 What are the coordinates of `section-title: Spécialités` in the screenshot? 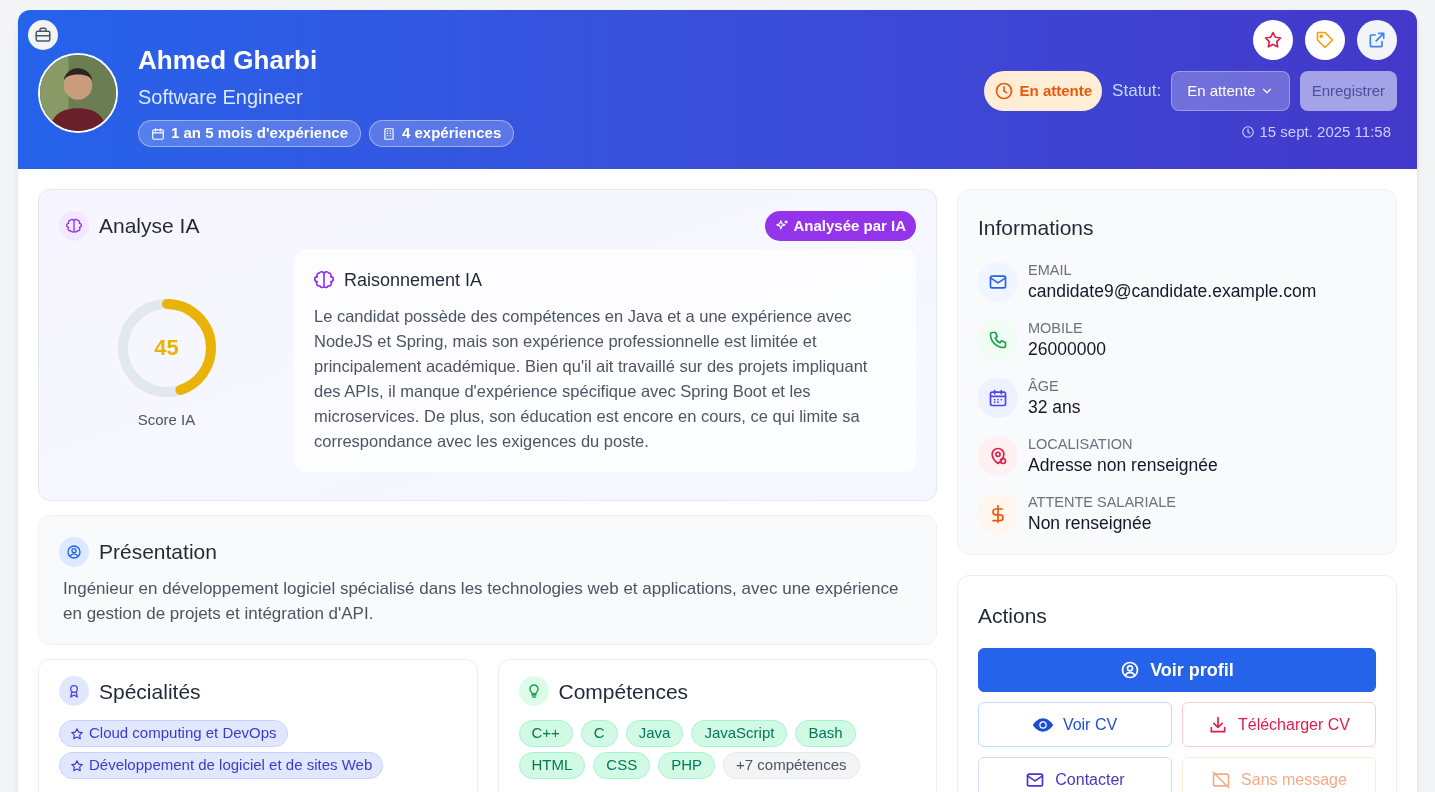 It's located at (150, 691).